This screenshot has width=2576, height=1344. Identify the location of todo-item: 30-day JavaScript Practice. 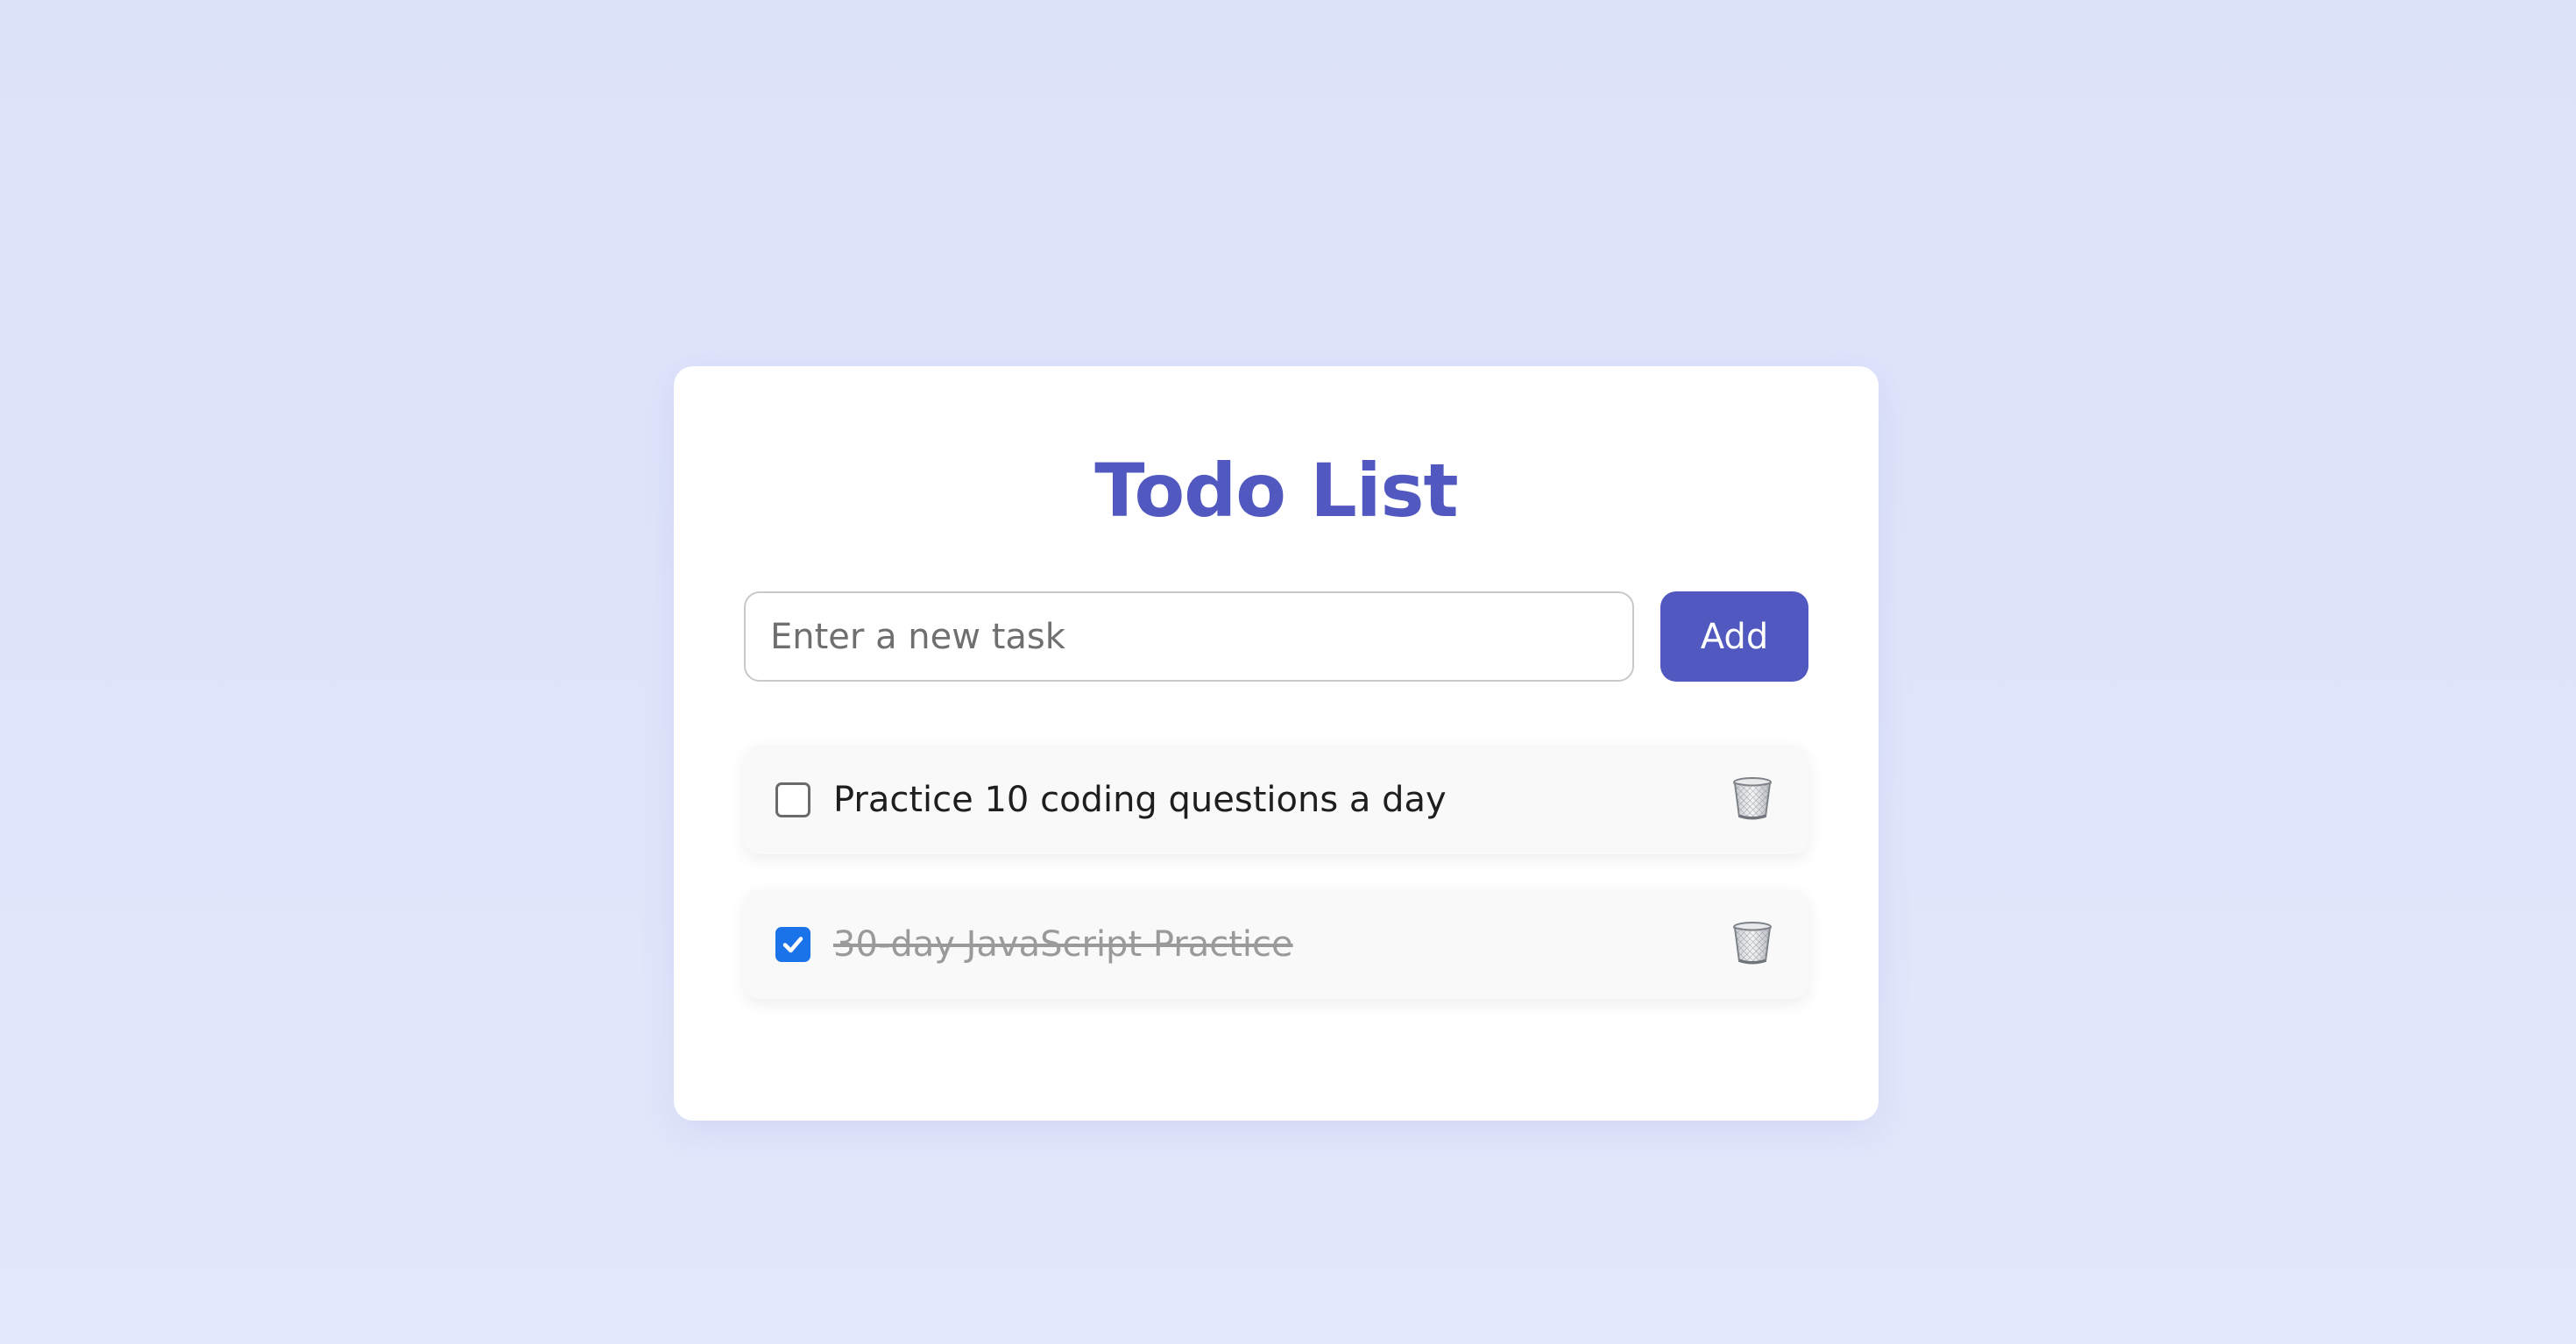
(1276, 944).